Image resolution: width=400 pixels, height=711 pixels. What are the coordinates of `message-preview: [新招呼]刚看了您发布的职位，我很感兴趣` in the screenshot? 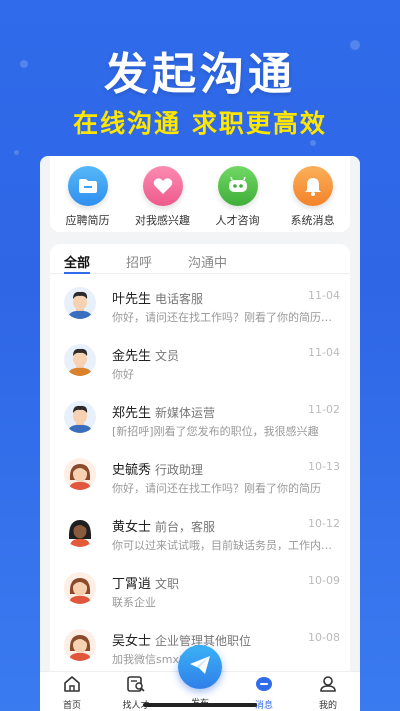 It's located at (215, 431).